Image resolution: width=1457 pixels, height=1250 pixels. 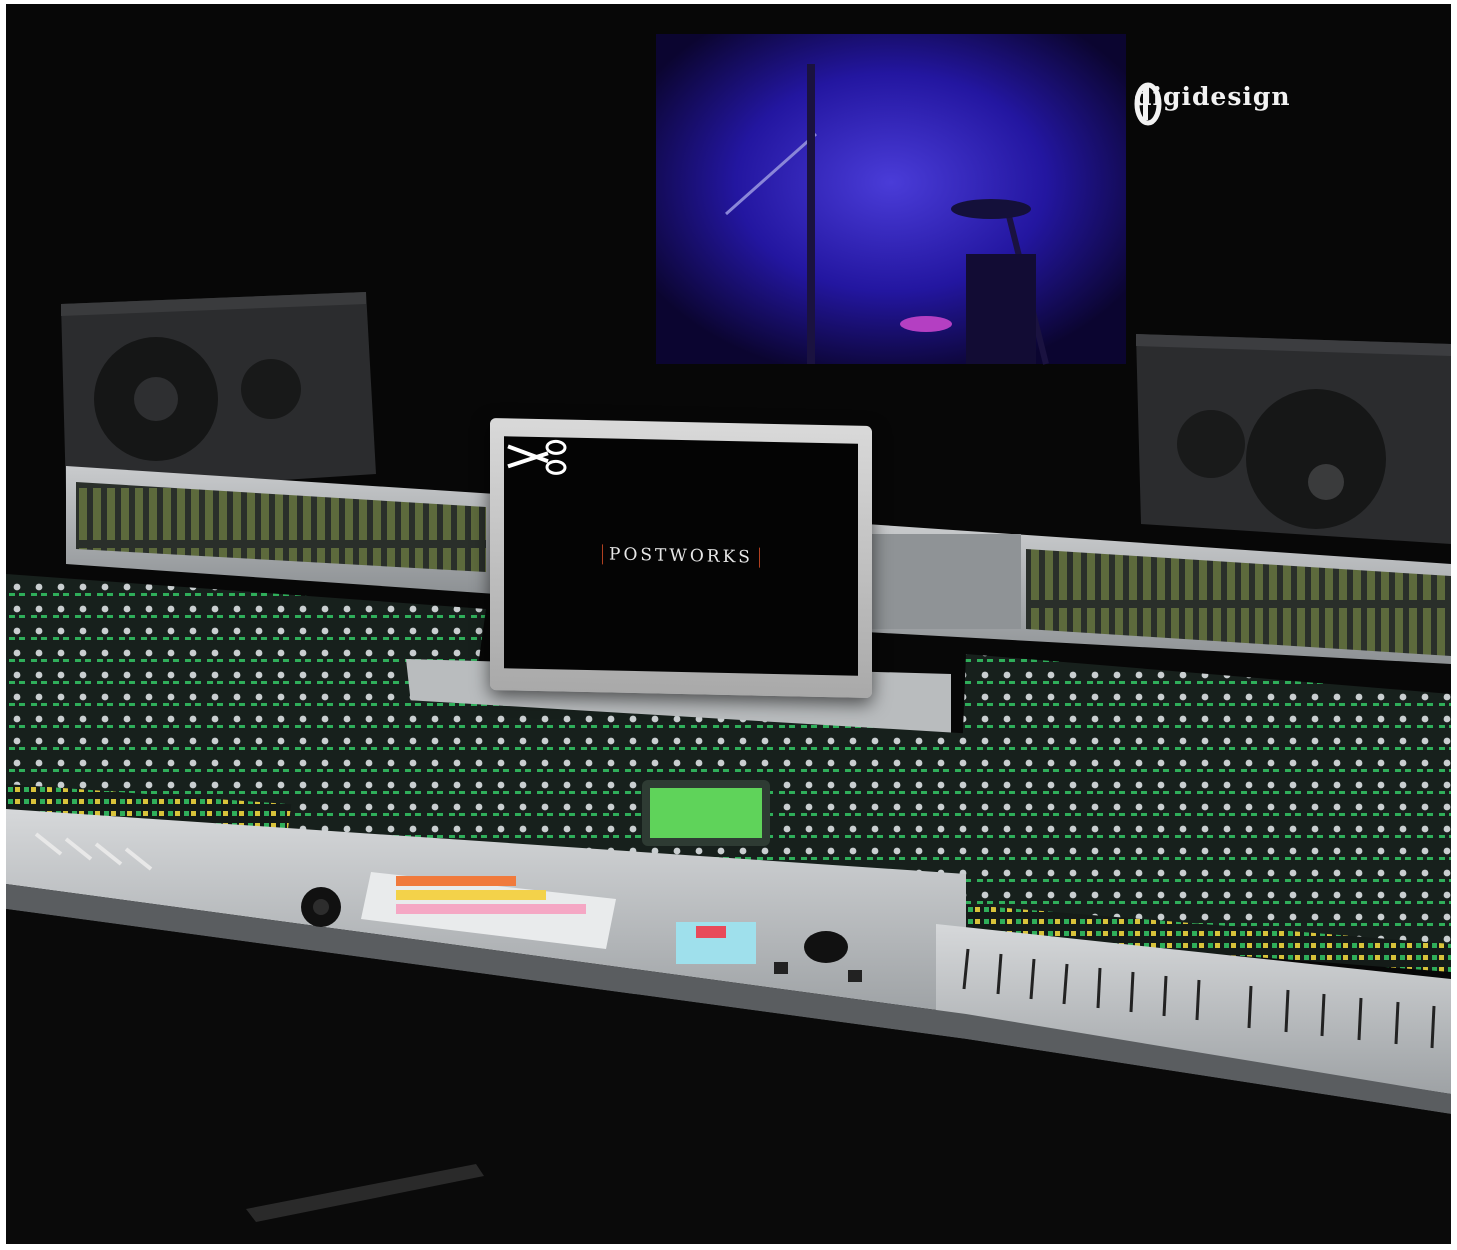 I want to click on digidesign-brand: digidesign, so click(x=1212, y=104).